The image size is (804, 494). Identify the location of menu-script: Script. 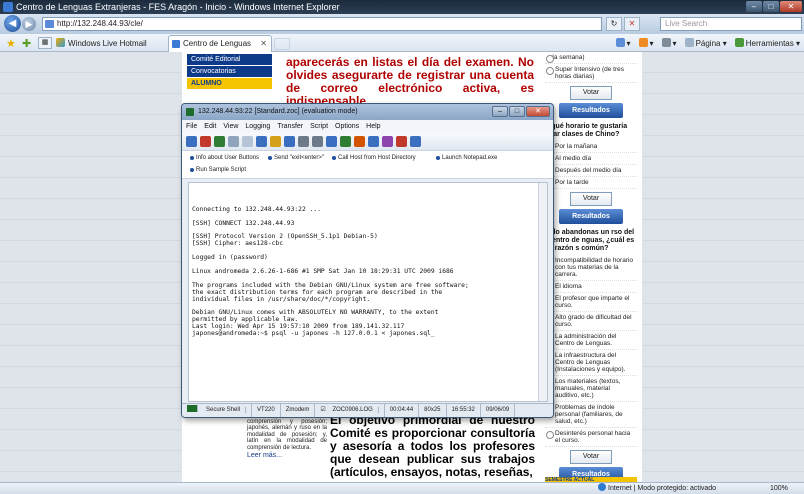
(319, 126).